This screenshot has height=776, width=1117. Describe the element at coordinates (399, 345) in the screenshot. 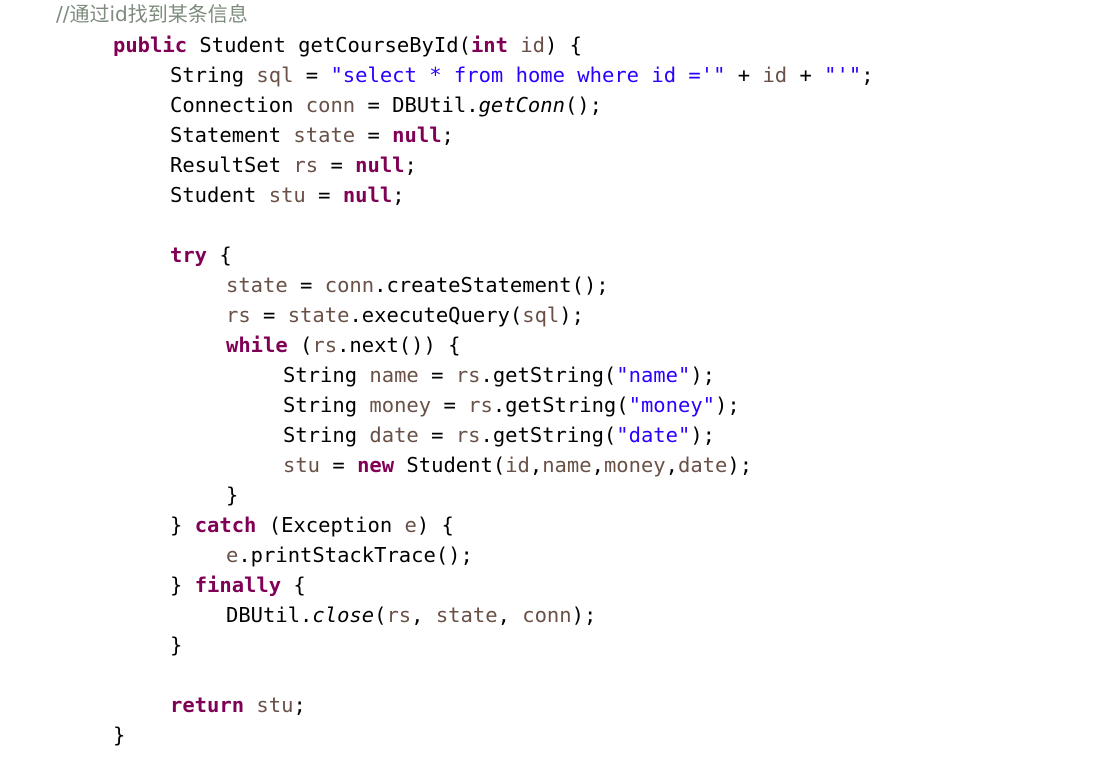

I see `code-token-plain: .next()) {` at that location.